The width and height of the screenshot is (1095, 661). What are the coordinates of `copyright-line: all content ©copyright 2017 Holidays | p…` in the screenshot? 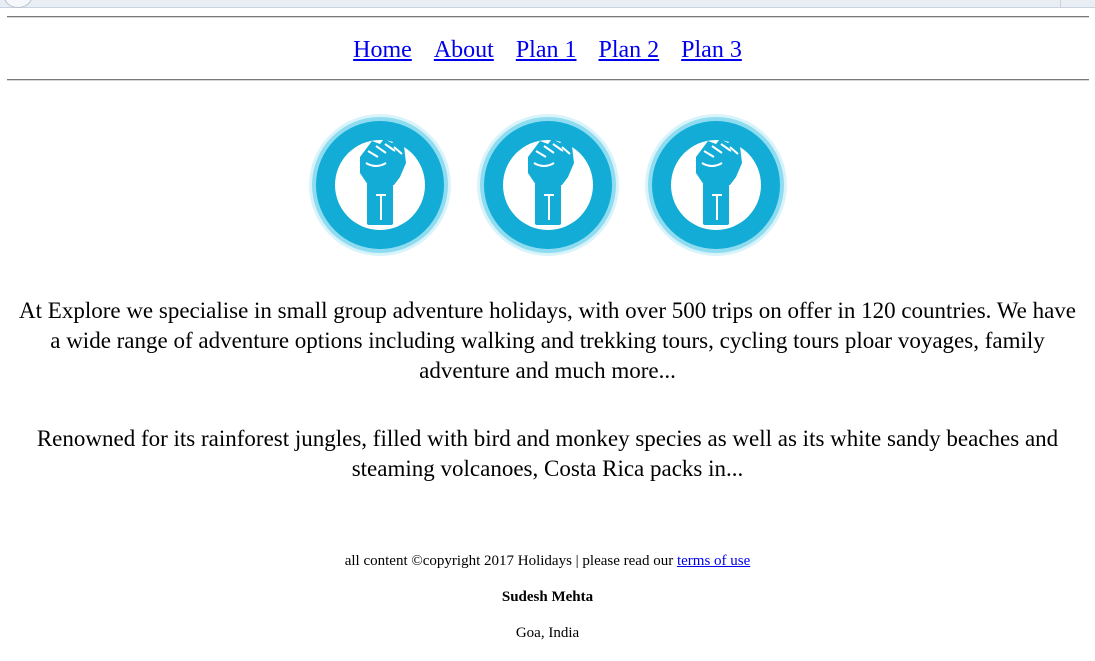 It's located at (547, 561).